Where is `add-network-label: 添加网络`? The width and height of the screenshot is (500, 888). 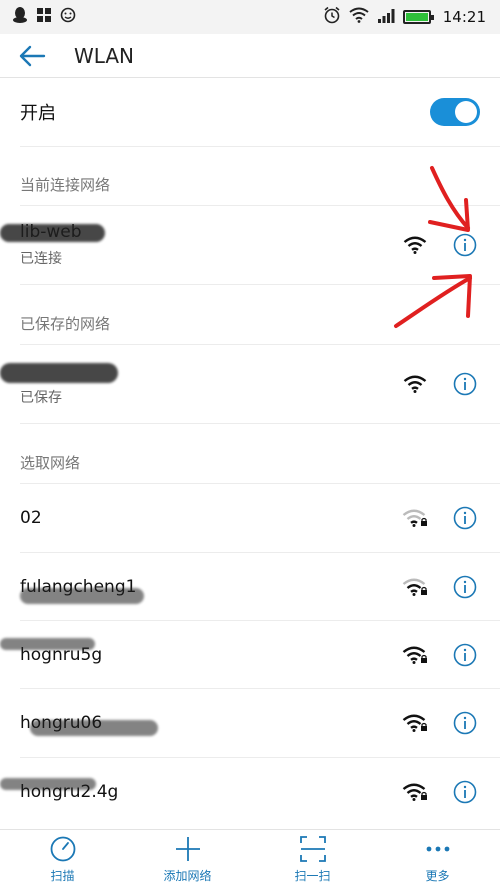
add-network-label: 添加网络 is located at coordinates (187, 875).